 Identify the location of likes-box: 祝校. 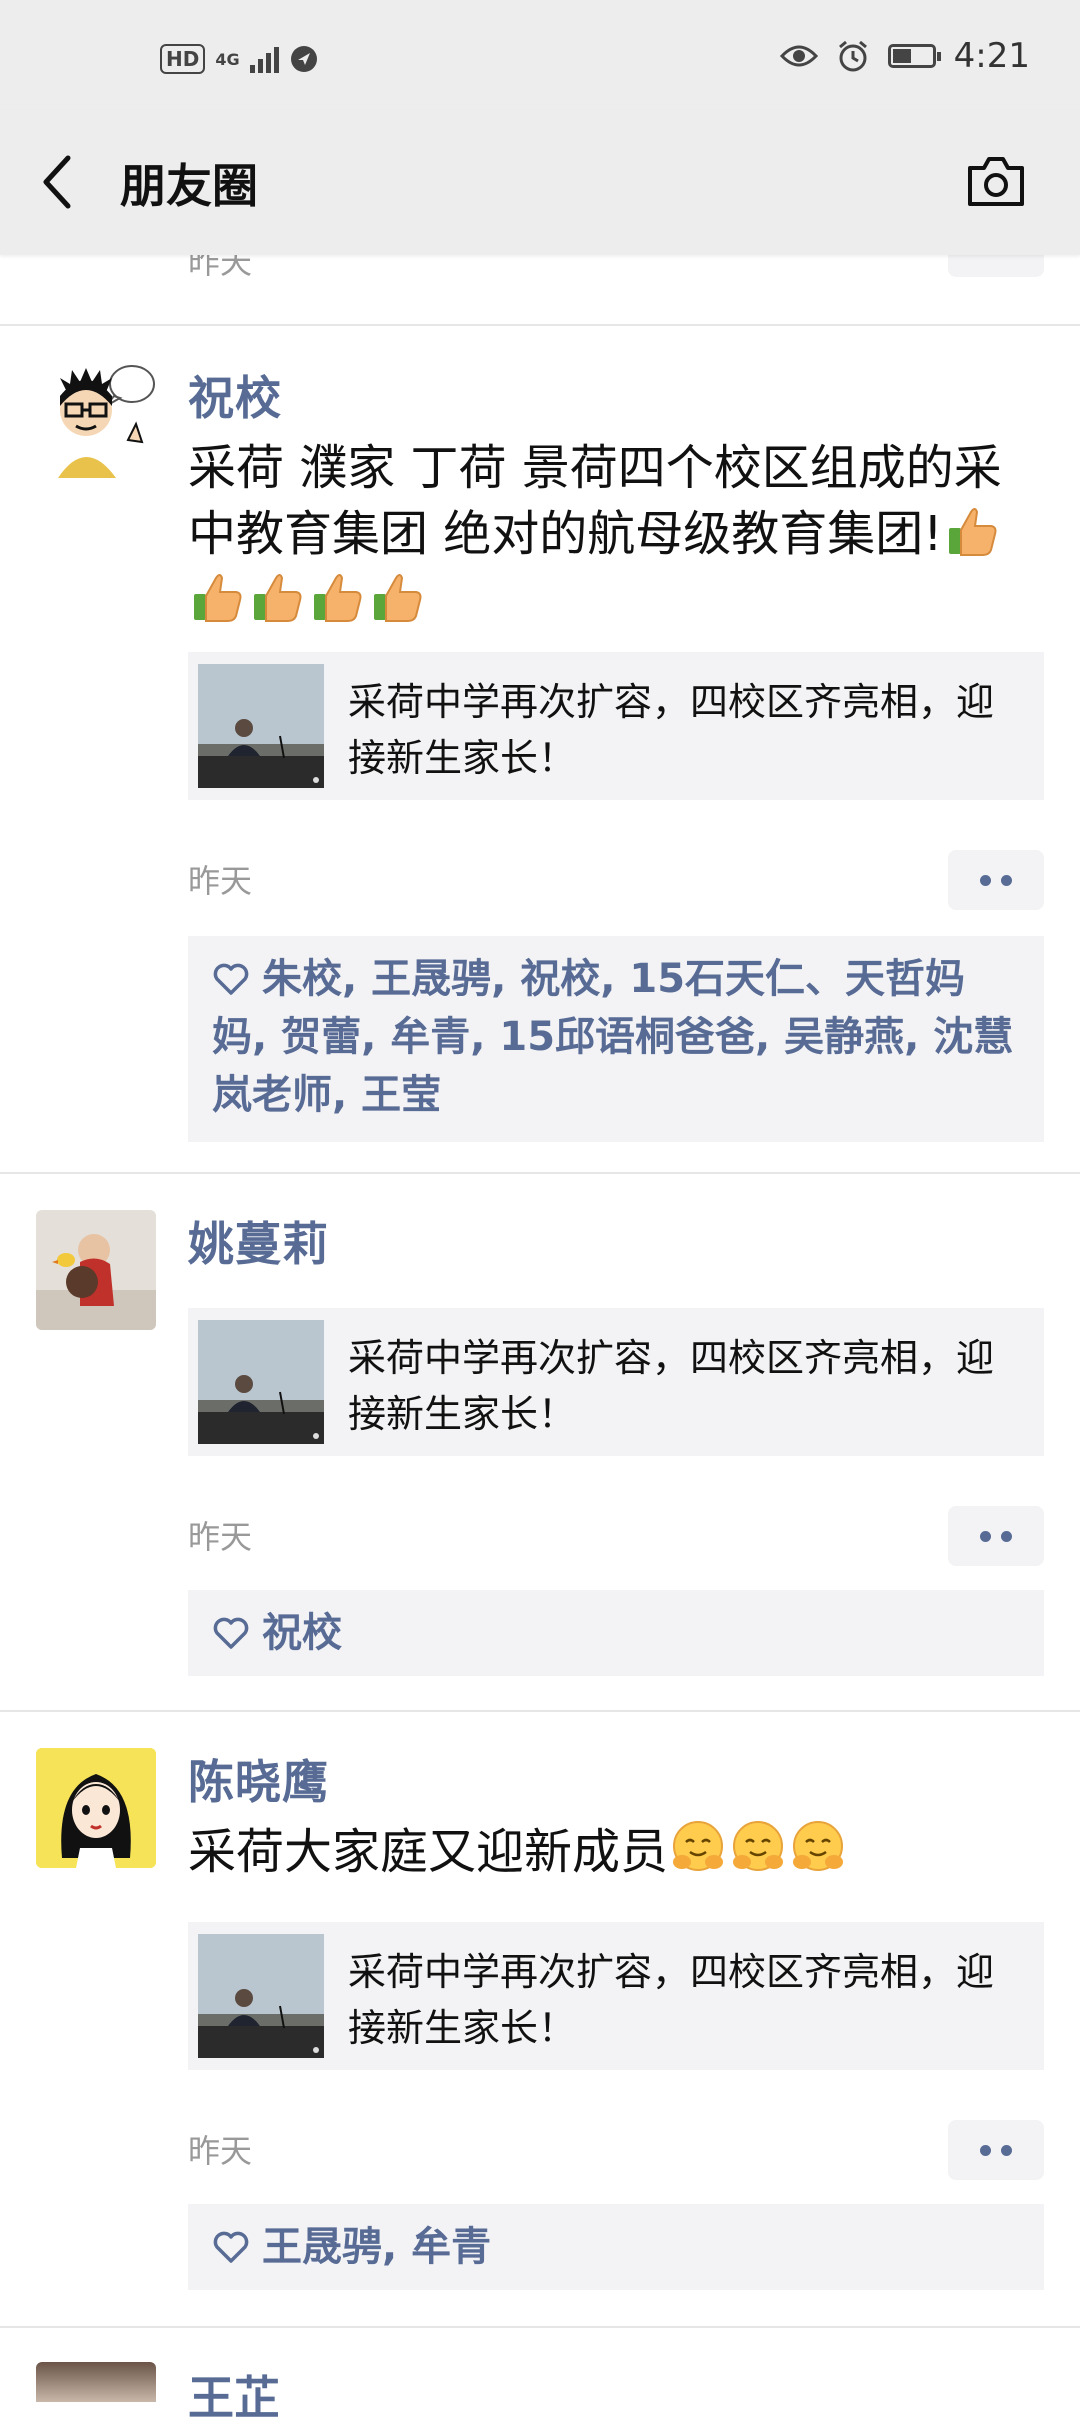
(616, 1633).